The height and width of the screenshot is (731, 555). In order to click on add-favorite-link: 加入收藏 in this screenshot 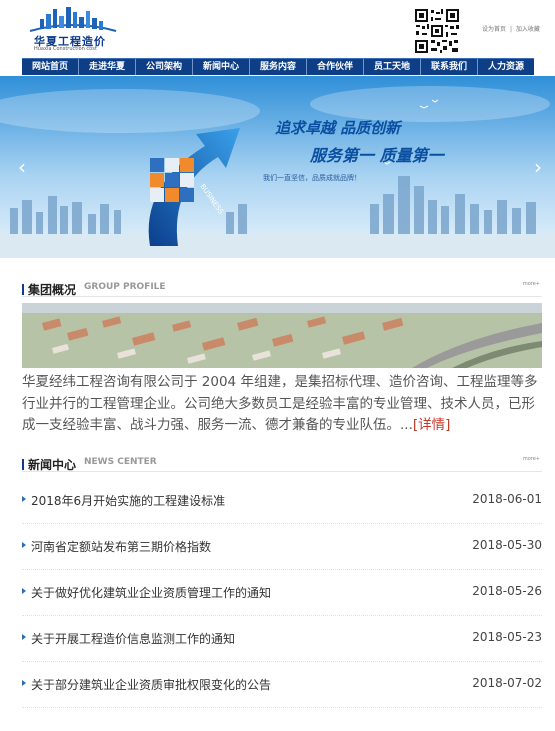, I will do `click(528, 29)`.